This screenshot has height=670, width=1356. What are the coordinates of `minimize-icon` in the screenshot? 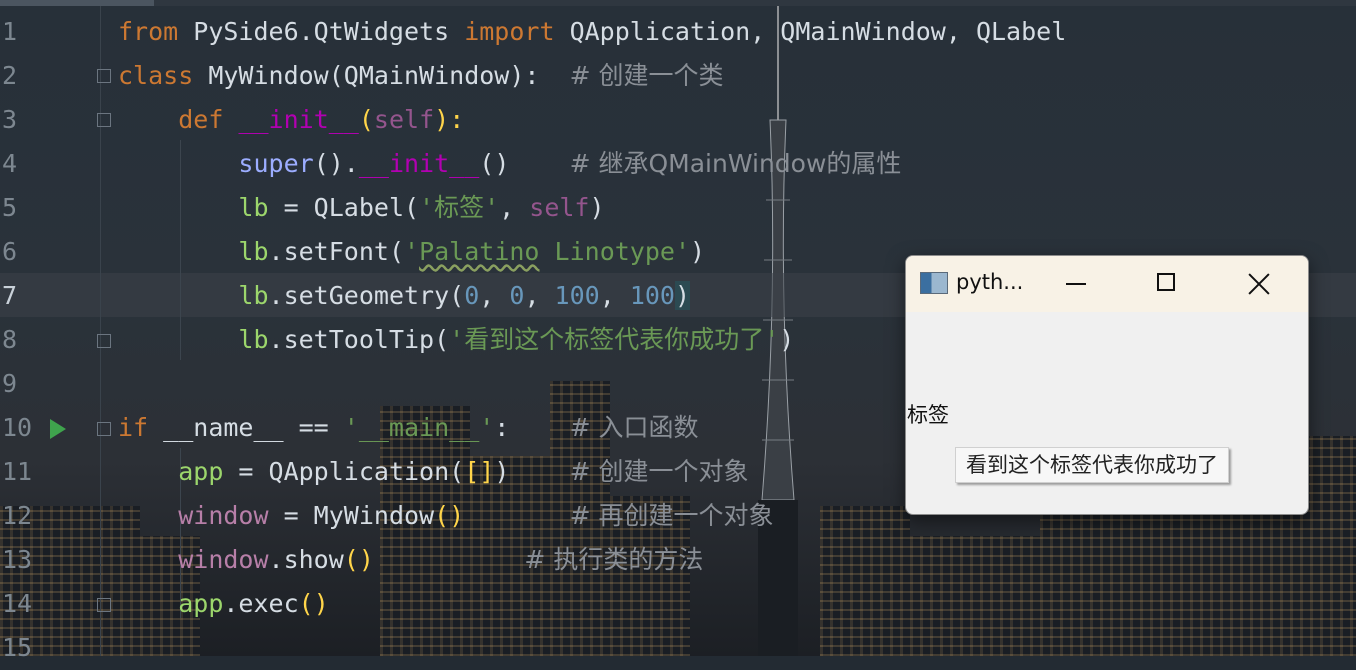 It's located at (1076, 284).